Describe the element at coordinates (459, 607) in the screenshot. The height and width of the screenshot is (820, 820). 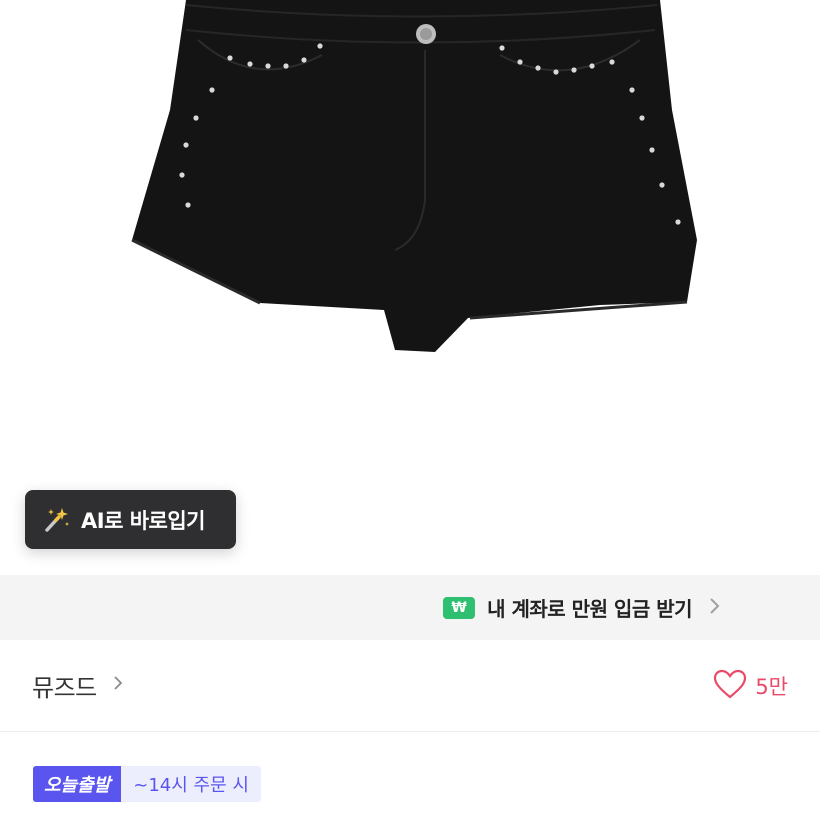
I see `won-icon: ₩` at that location.